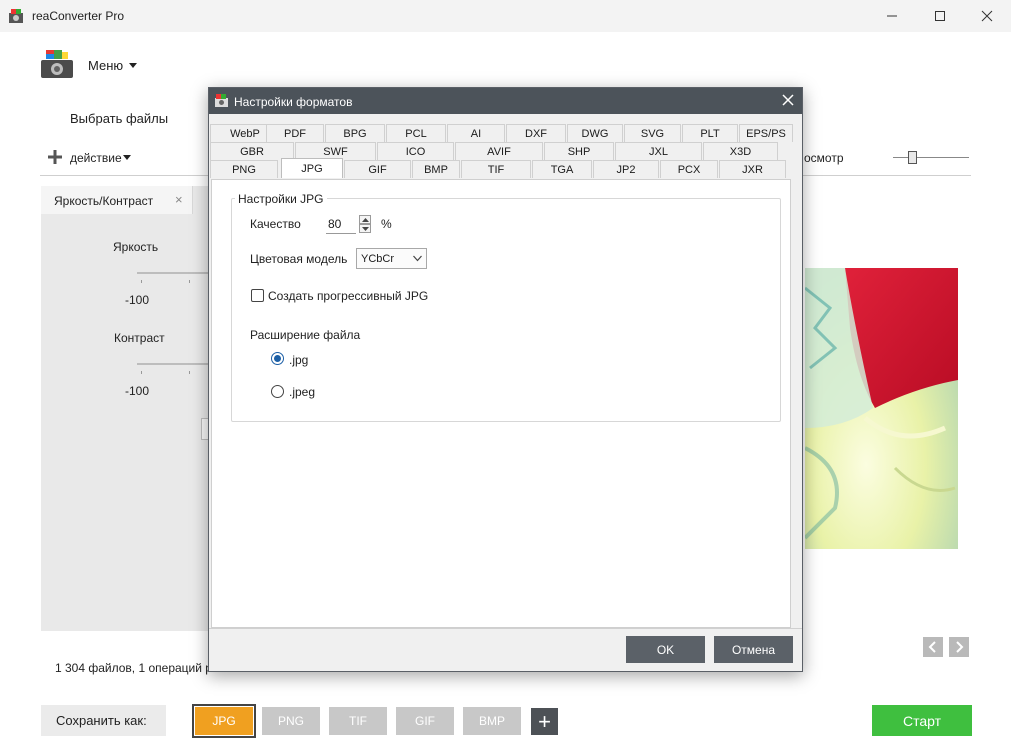  I want to click on quality-down-button, so click(365, 228).